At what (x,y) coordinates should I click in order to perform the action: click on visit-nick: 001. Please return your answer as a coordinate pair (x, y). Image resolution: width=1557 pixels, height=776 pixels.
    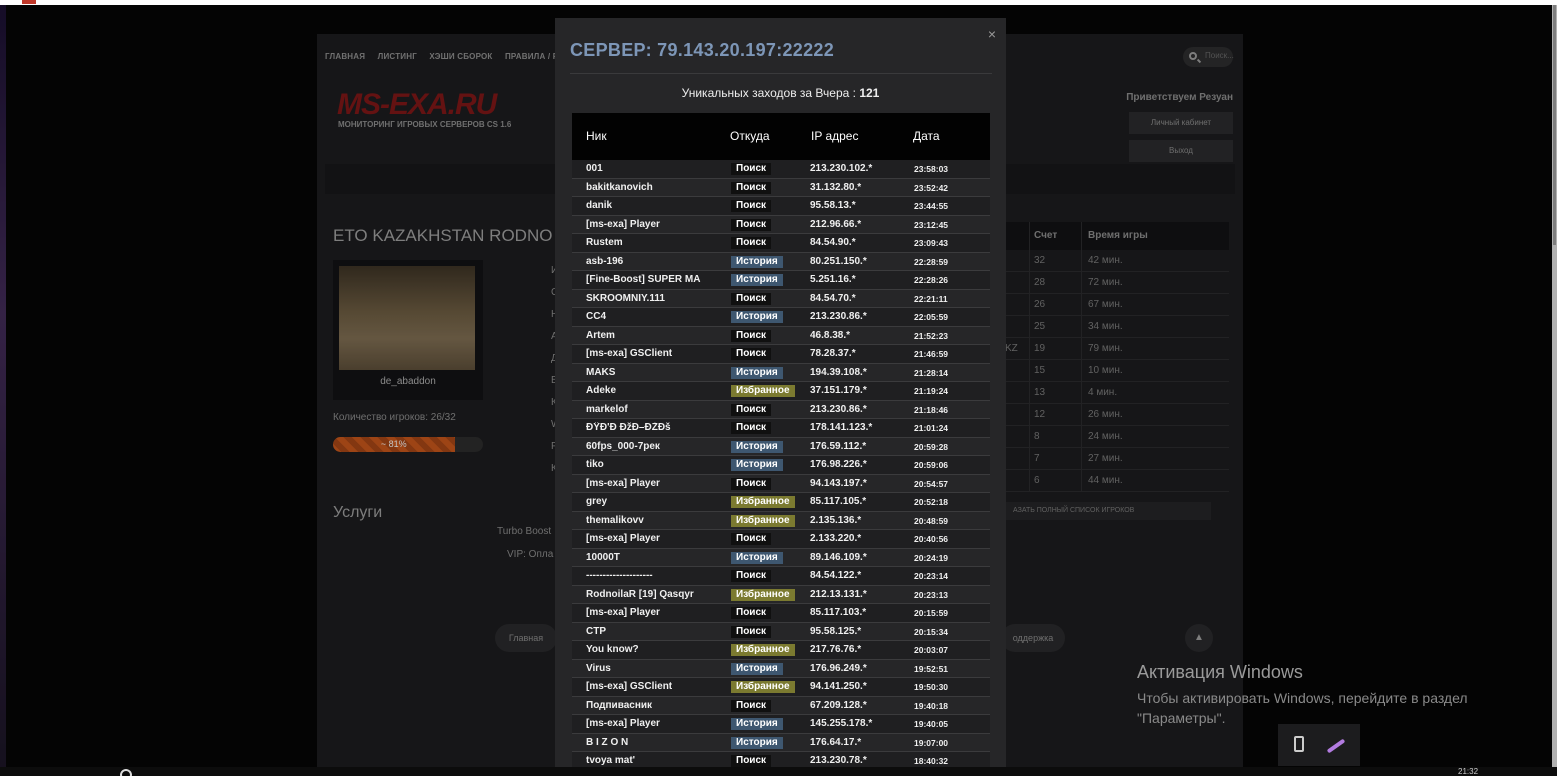
    Looking at the image, I should click on (594, 168).